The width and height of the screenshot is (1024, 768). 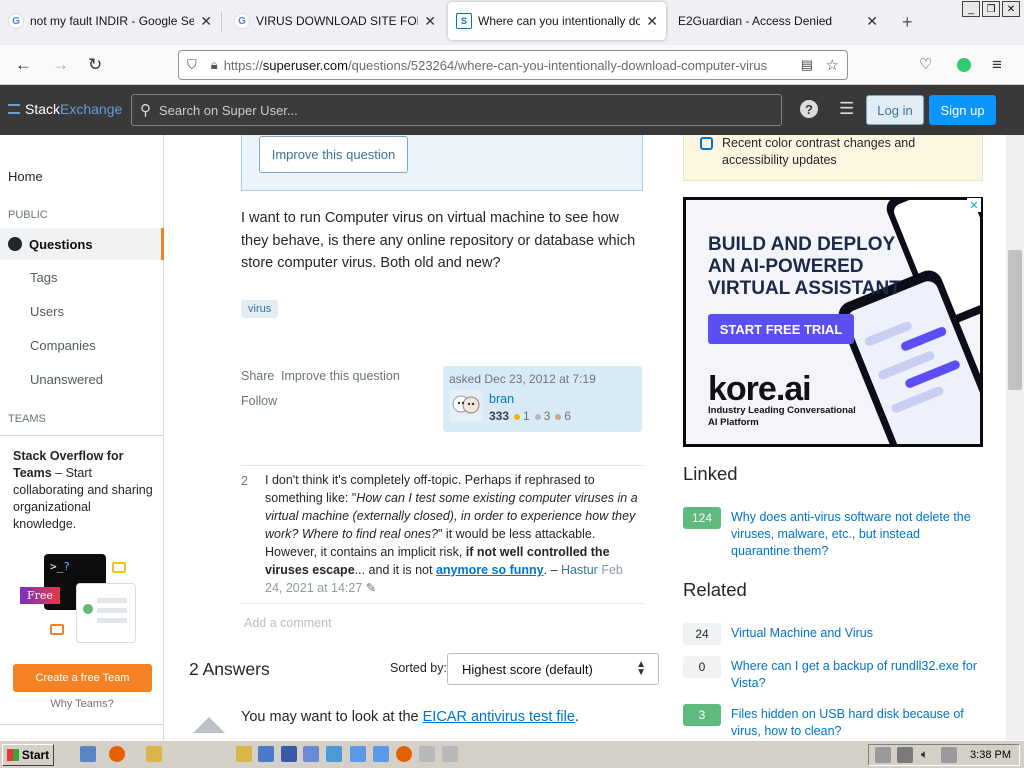 What do you see at coordinates (559, 21) in the screenshot?
I see `browser-tab-title: Where can you intentionally download` at bounding box center [559, 21].